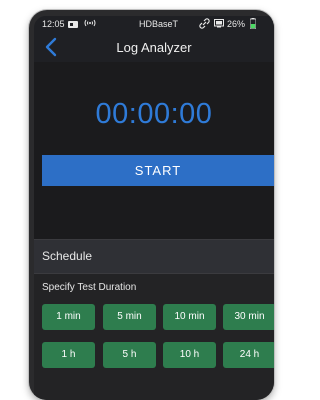 This screenshot has height=400, width=320. What do you see at coordinates (219, 24) in the screenshot?
I see `screen-icon` at bounding box center [219, 24].